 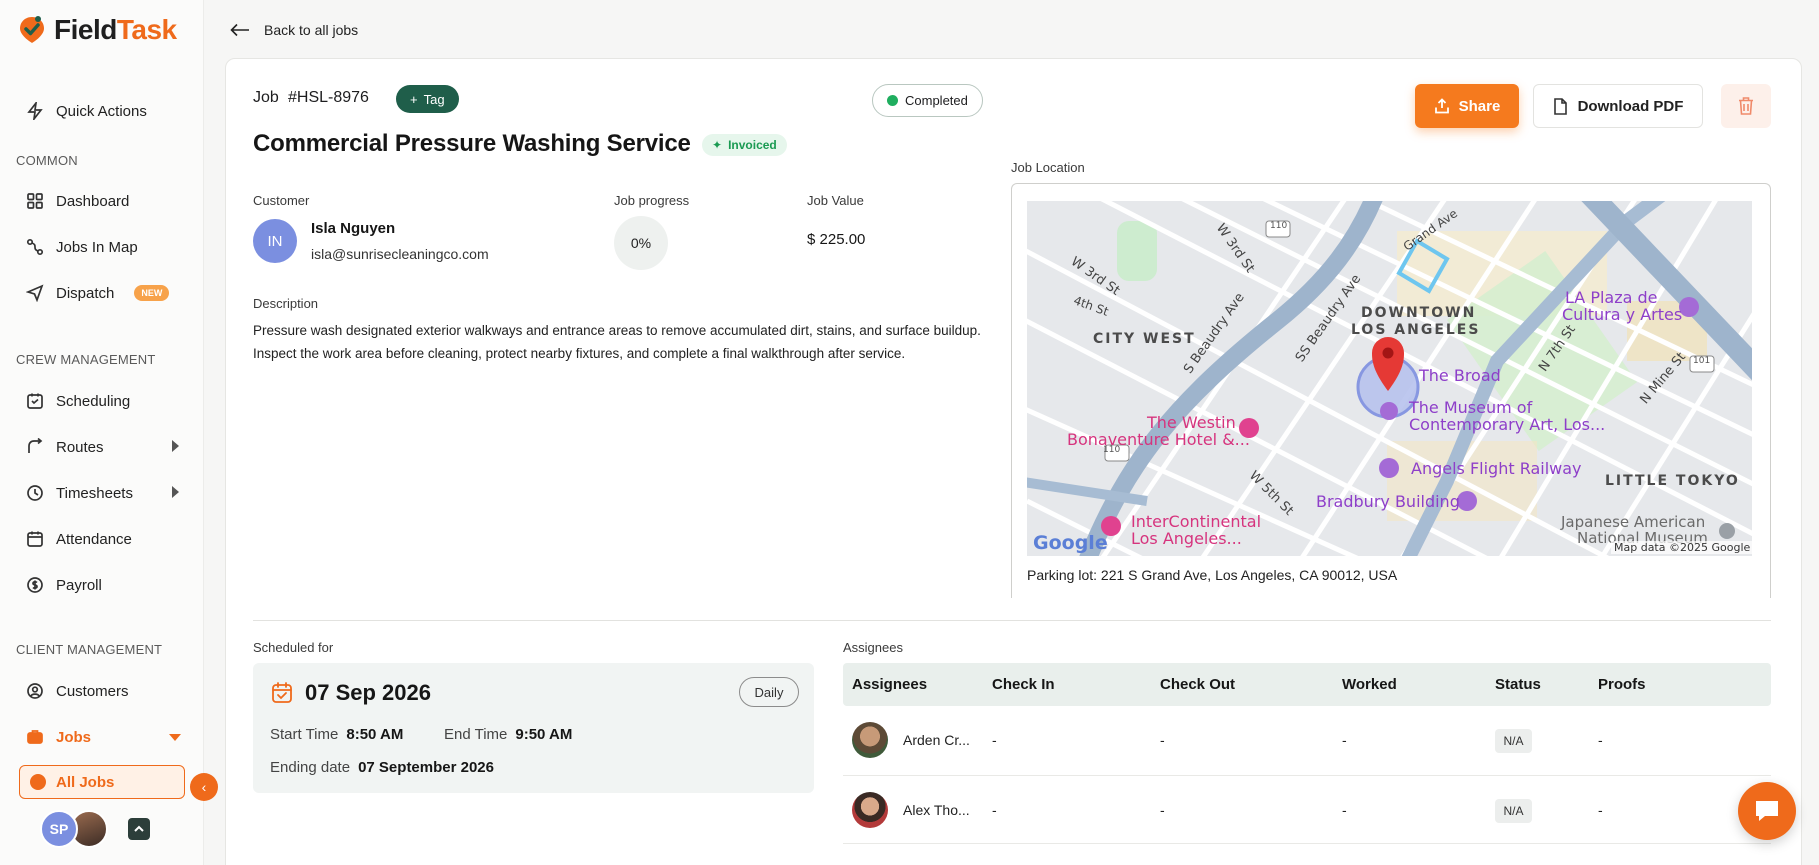 What do you see at coordinates (1369, 684) in the screenshot?
I see `column-header-worked: Worked` at bounding box center [1369, 684].